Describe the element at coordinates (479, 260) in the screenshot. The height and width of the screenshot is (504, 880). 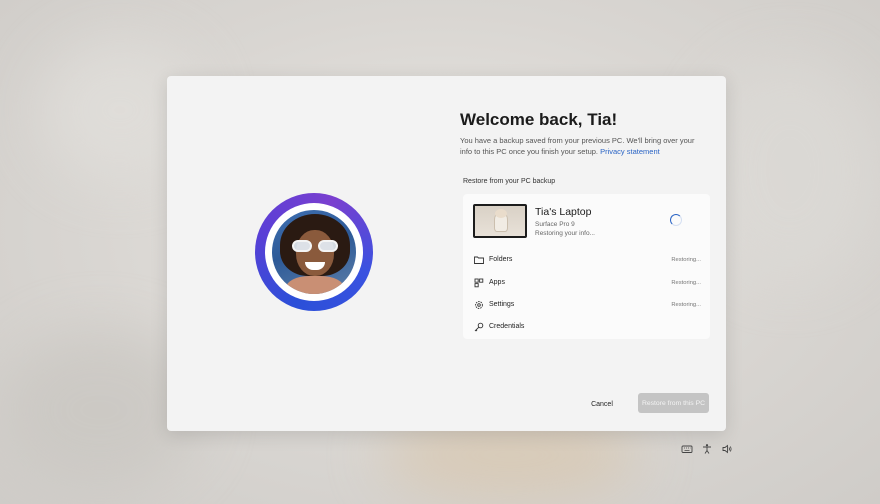
I see `folder-icon` at that location.